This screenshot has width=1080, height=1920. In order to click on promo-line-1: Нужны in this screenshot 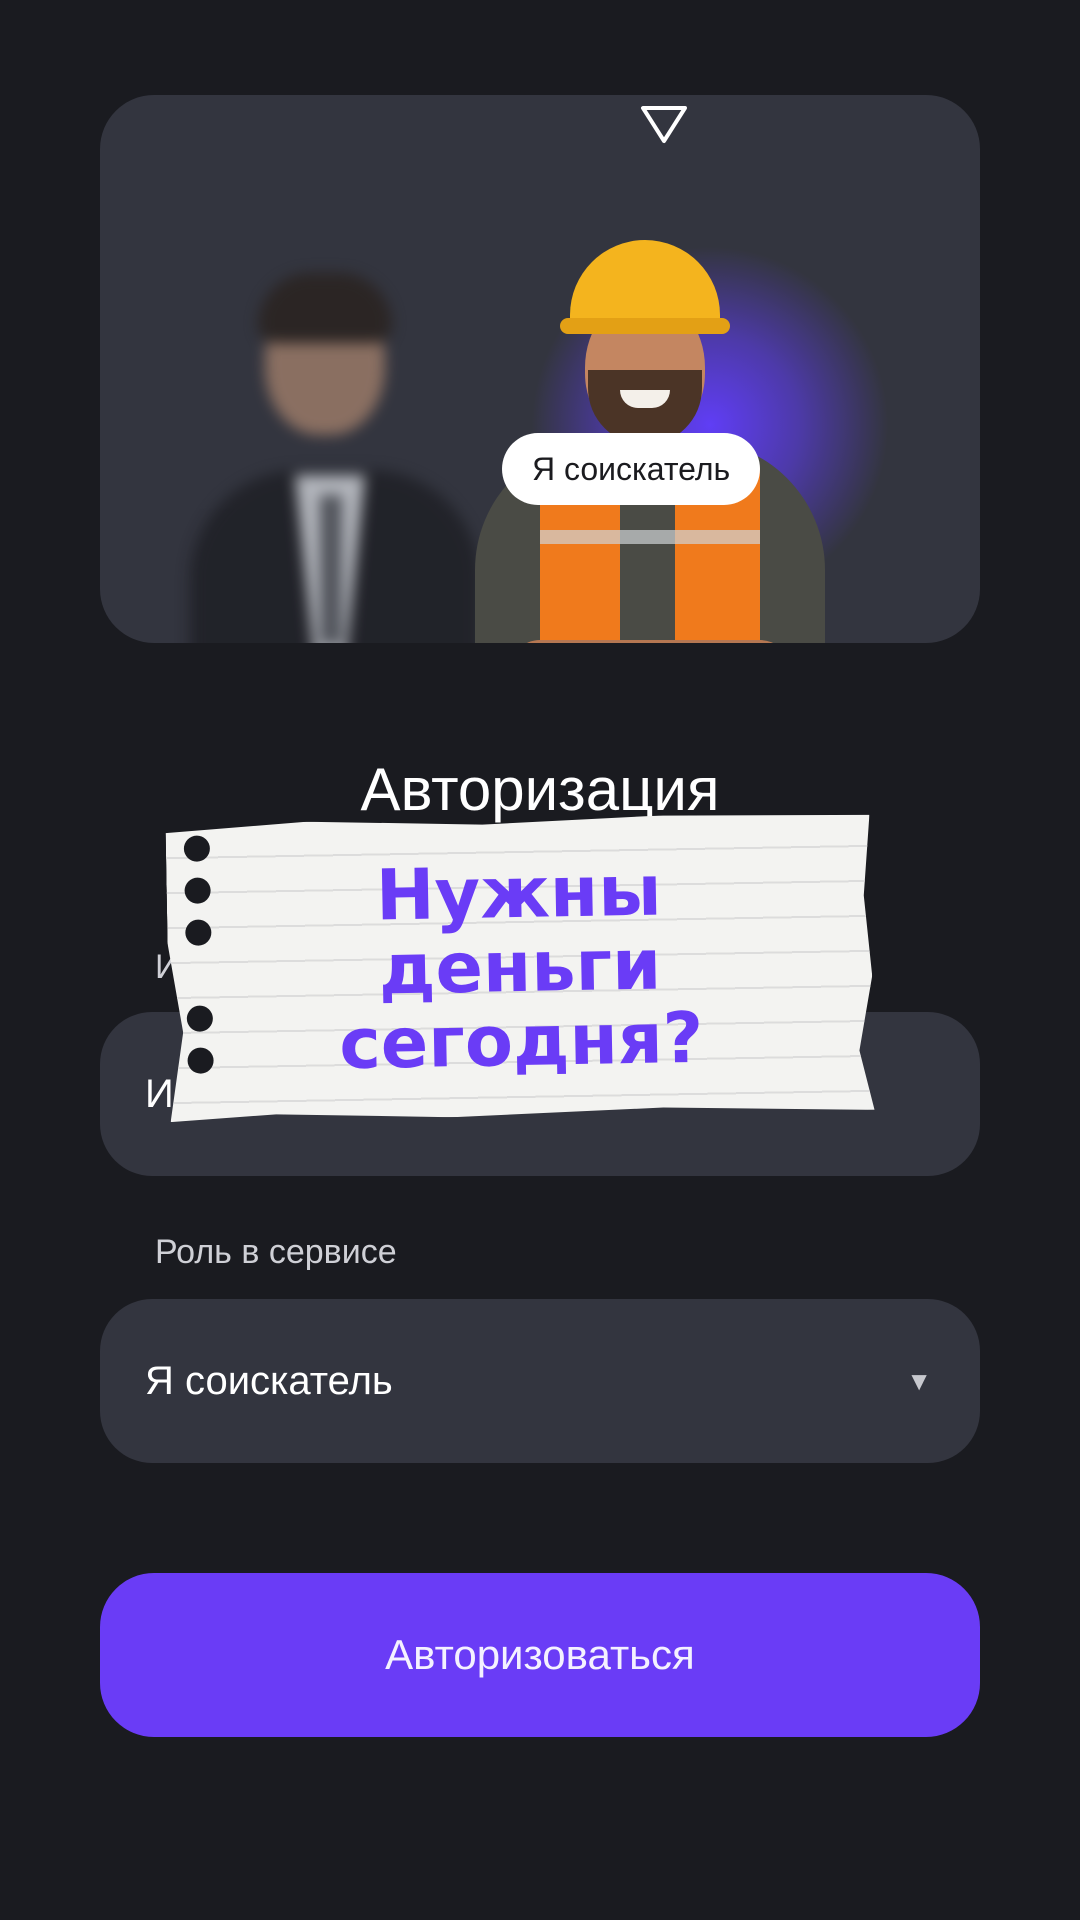, I will do `click(519, 893)`.